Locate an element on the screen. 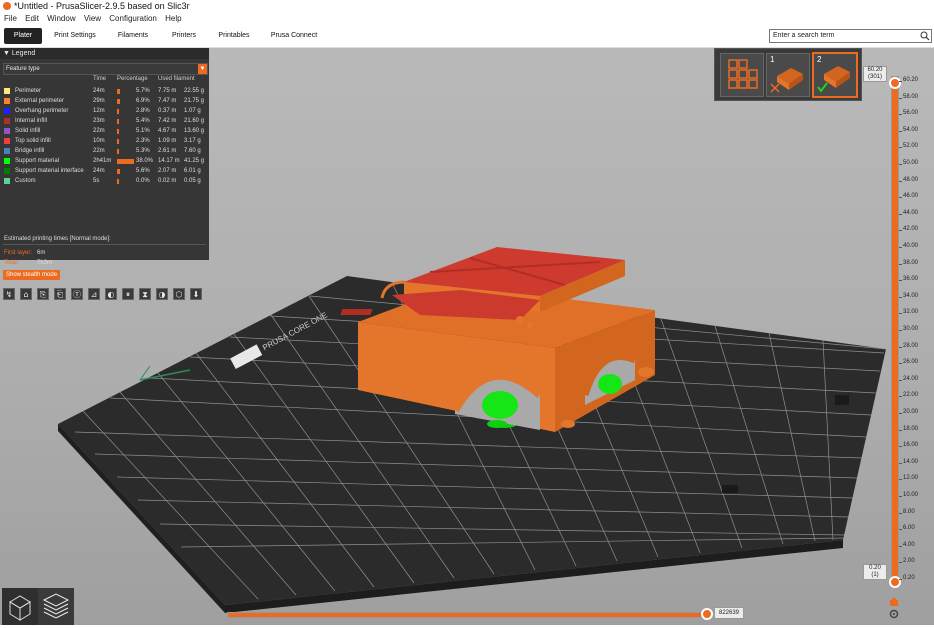 Image resolution: width=934 pixels, height=628 pixels. col-time: Time is located at coordinates (100, 79).